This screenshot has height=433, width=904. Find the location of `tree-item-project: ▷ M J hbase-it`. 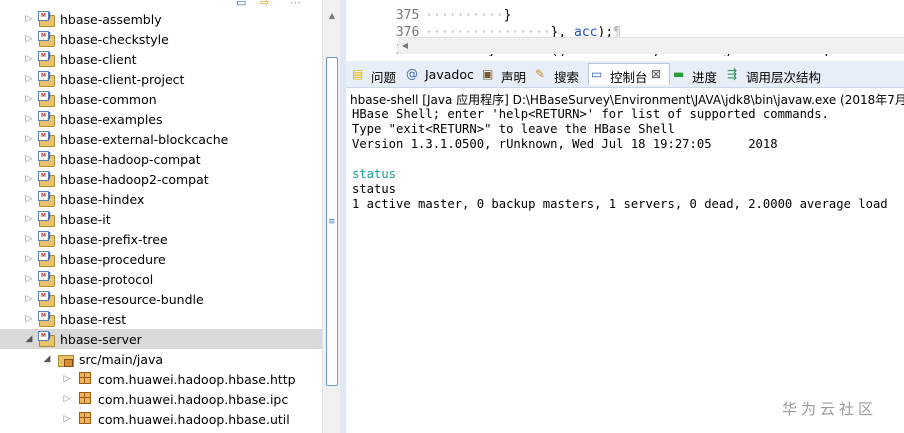

tree-item-project: ▷ M J hbase-it is located at coordinates (161, 219).